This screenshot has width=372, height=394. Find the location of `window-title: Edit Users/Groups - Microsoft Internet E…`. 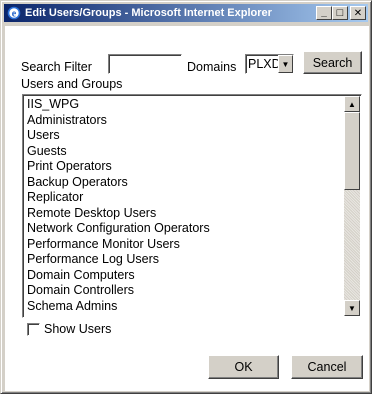

window-title: Edit Users/Groups - Microsoft Internet E… is located at coordinates (148, 13).